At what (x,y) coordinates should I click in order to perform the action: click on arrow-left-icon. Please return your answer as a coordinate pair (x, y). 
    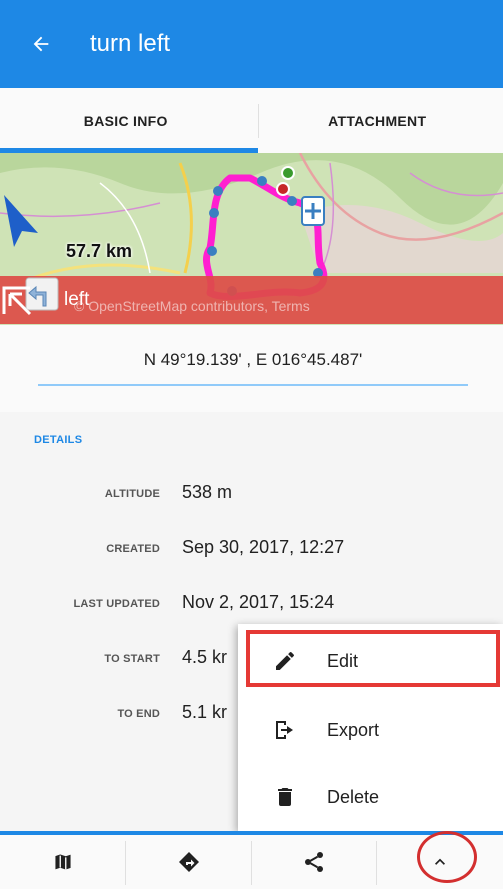
    Looking at the image, I should click on (41, 44).